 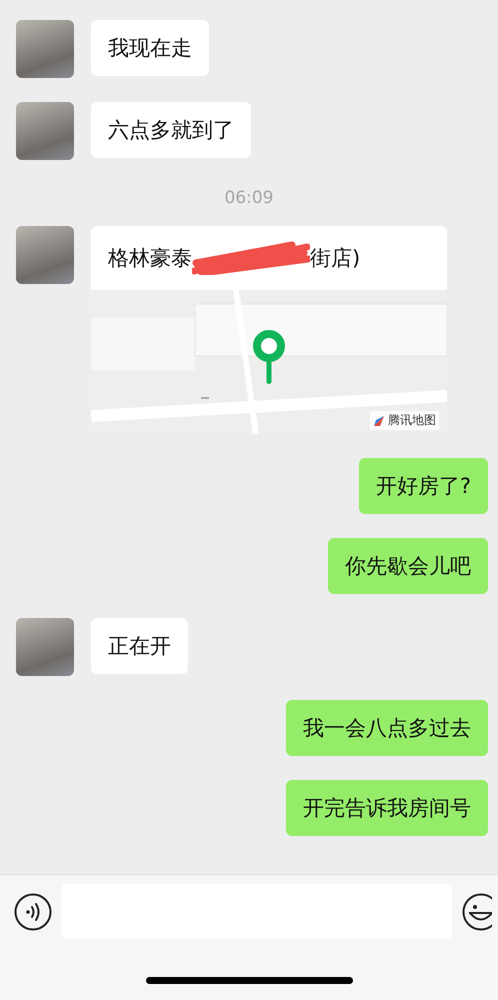 I want to click on location-title: 格林豪泰, so click(x=150, y=258).